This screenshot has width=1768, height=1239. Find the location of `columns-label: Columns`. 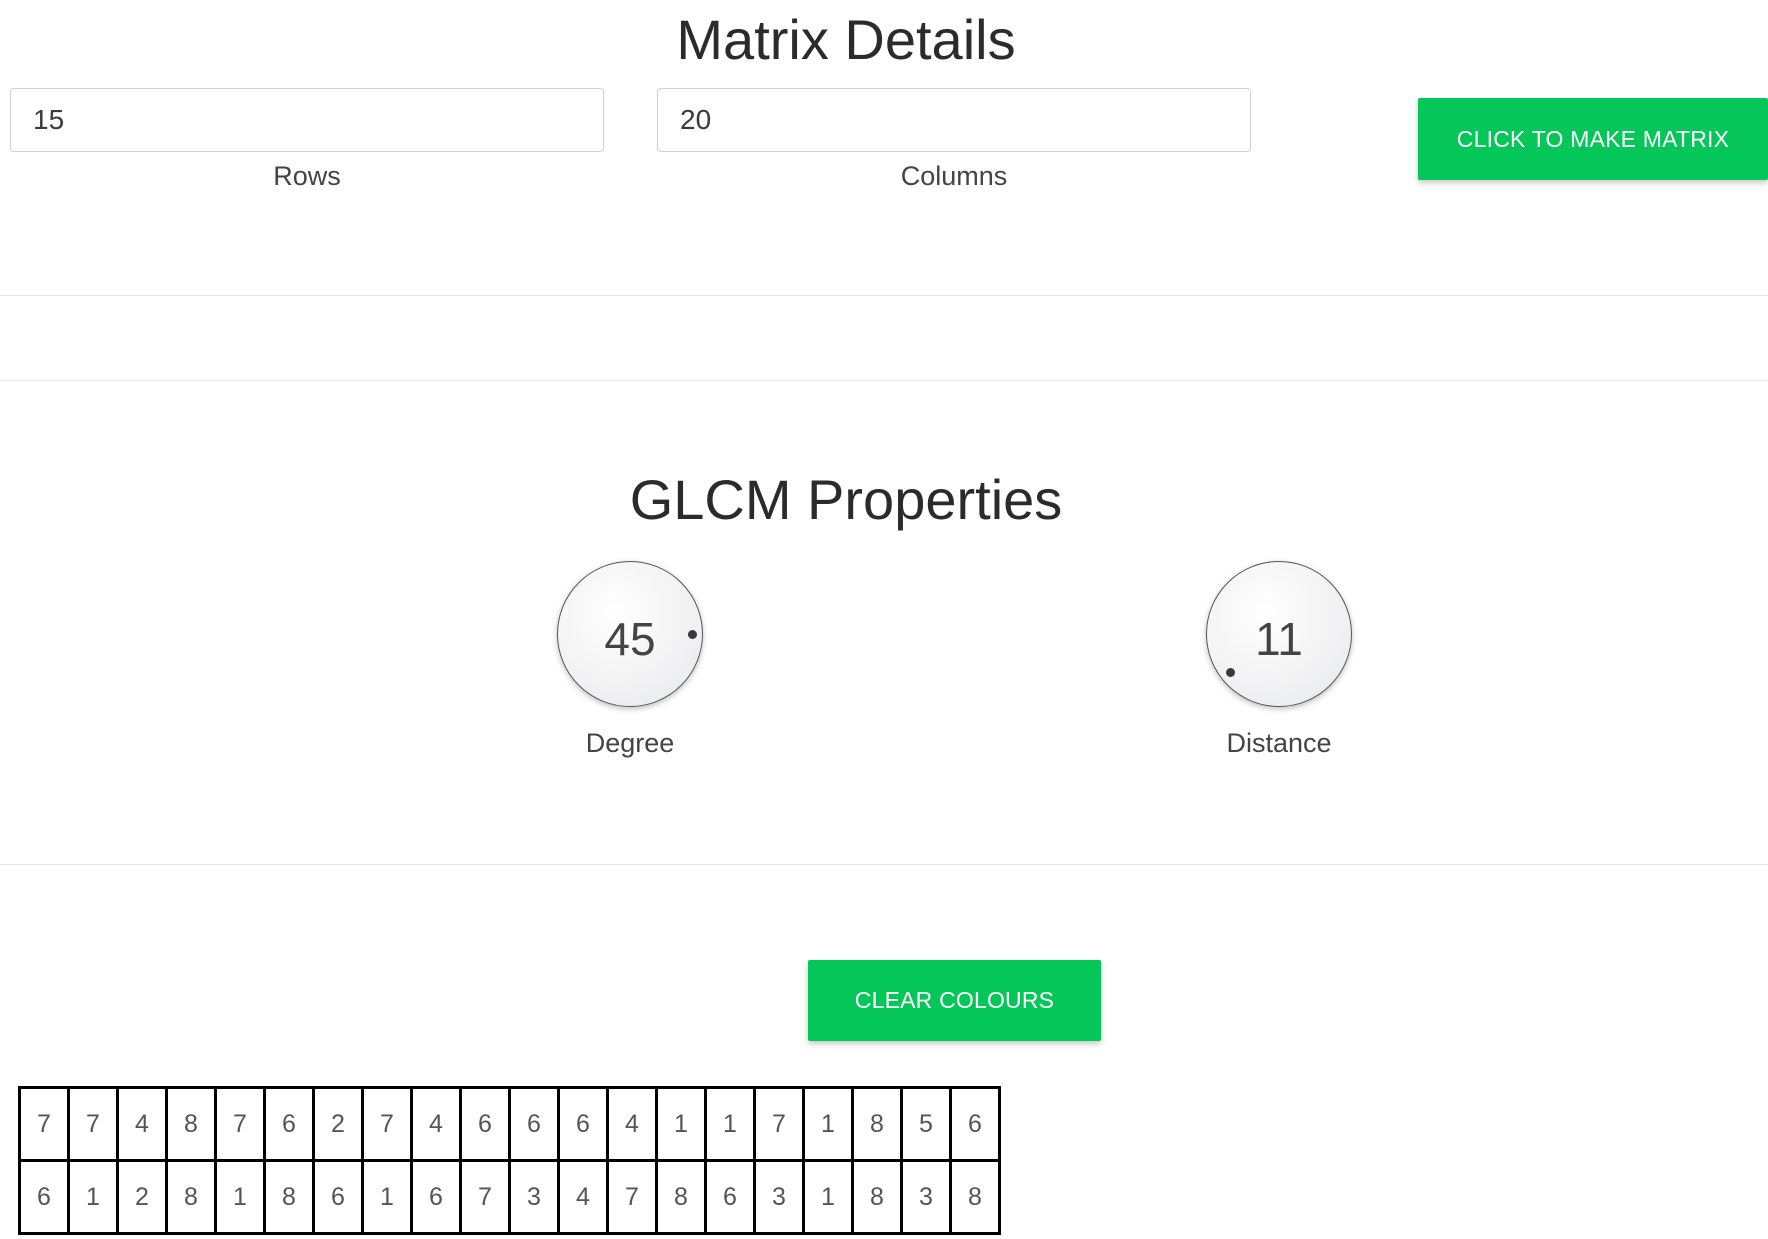

columns-label: Columns is located at coordinates (954, 176).